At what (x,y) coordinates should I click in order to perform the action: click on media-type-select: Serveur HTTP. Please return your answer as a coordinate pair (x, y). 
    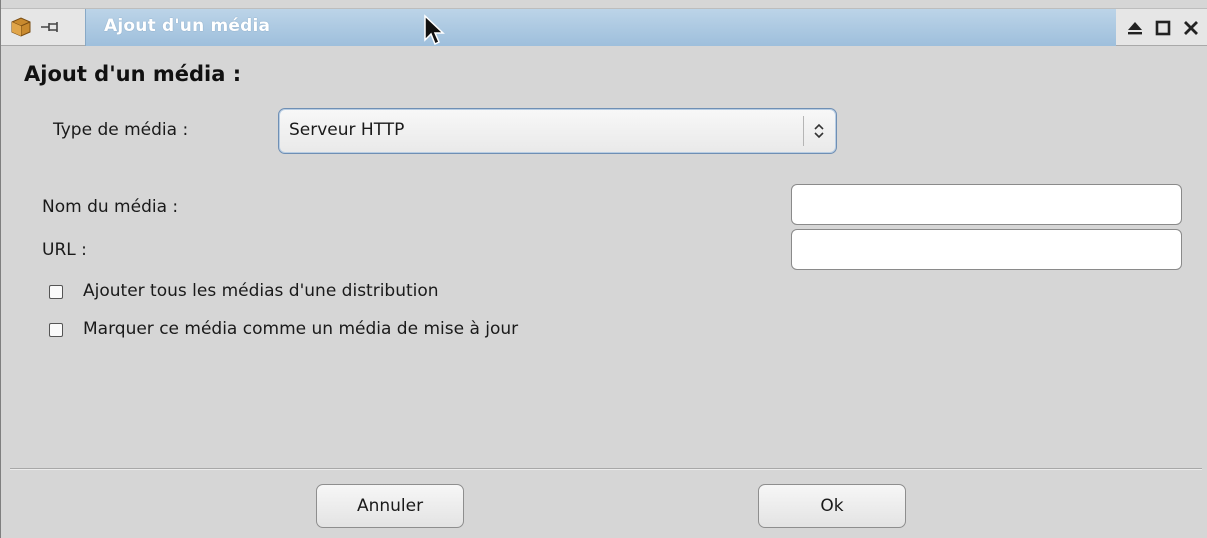
    Looking at the image, I should click on (557, 131).